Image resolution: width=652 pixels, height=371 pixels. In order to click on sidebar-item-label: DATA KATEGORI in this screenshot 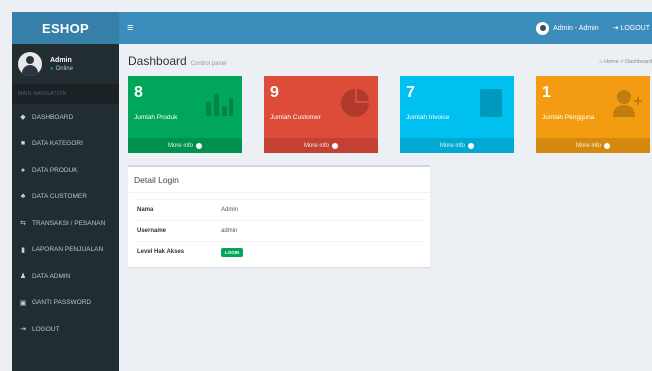, I will do `click(57, 144)`.